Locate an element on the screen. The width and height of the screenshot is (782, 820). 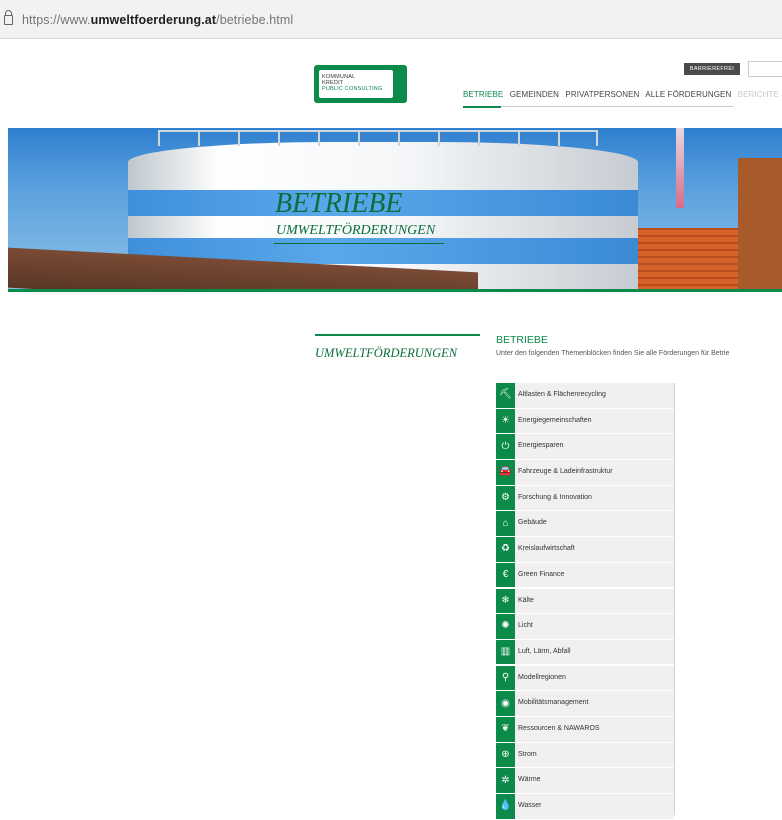
topic-item: ⛏ Altlasten & Flächenrecycling is located at coordinates (585, 395).